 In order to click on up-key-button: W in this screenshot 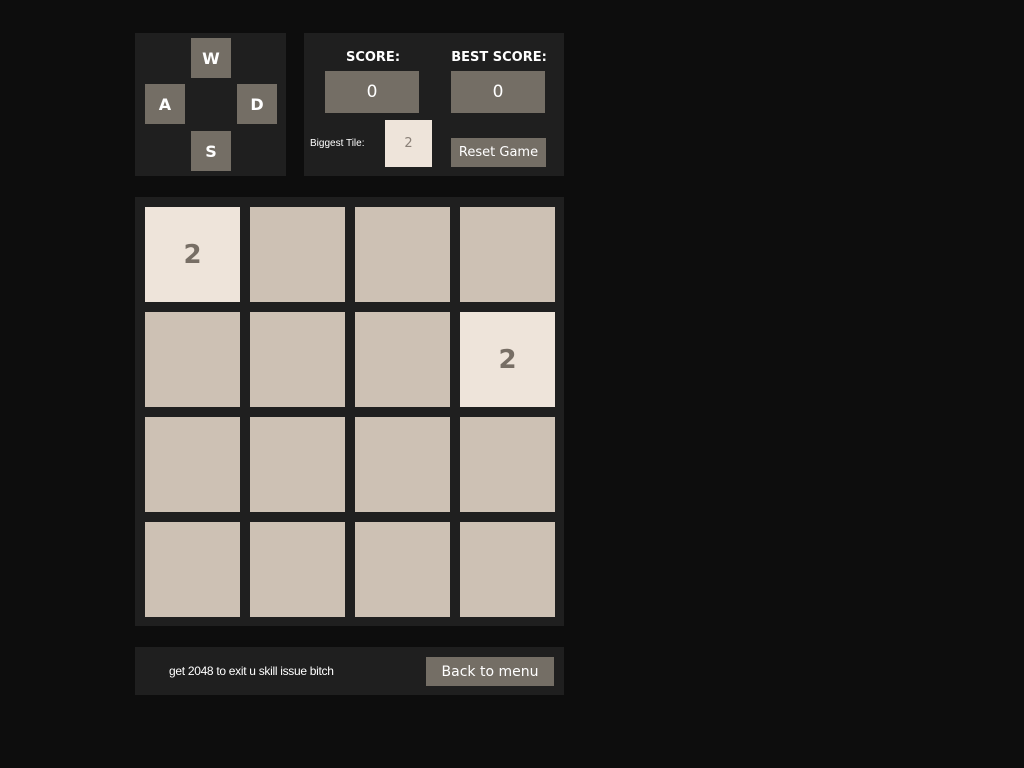, I will do `click(211, 58)`.